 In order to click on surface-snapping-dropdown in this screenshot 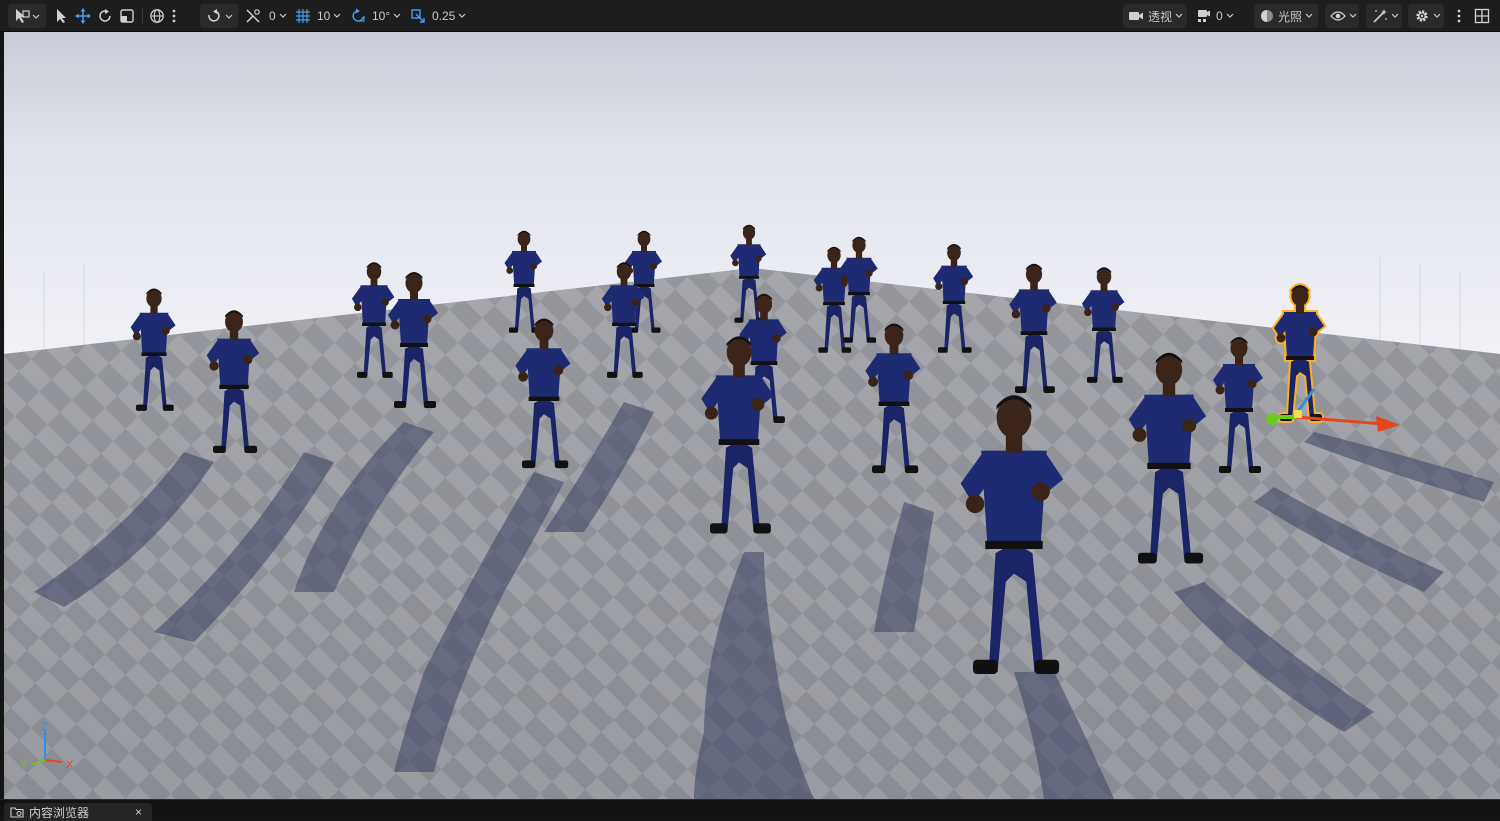, I will do `click(220, 16)`.